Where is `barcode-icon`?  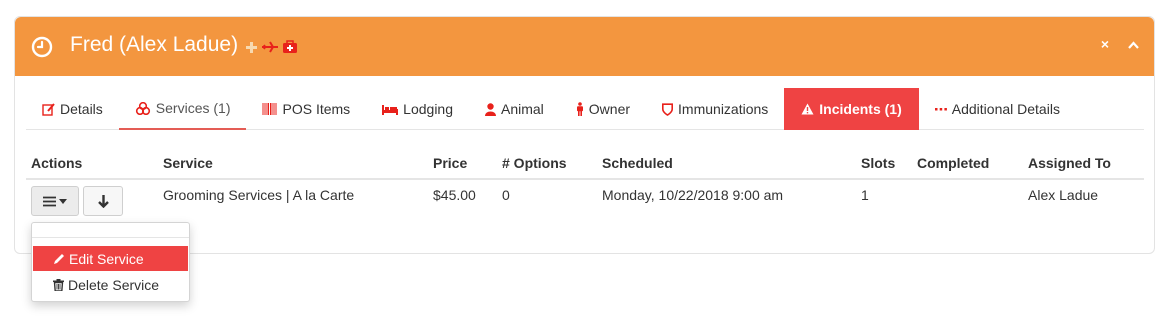
barcode-icon is located at coordinates (269, 109).